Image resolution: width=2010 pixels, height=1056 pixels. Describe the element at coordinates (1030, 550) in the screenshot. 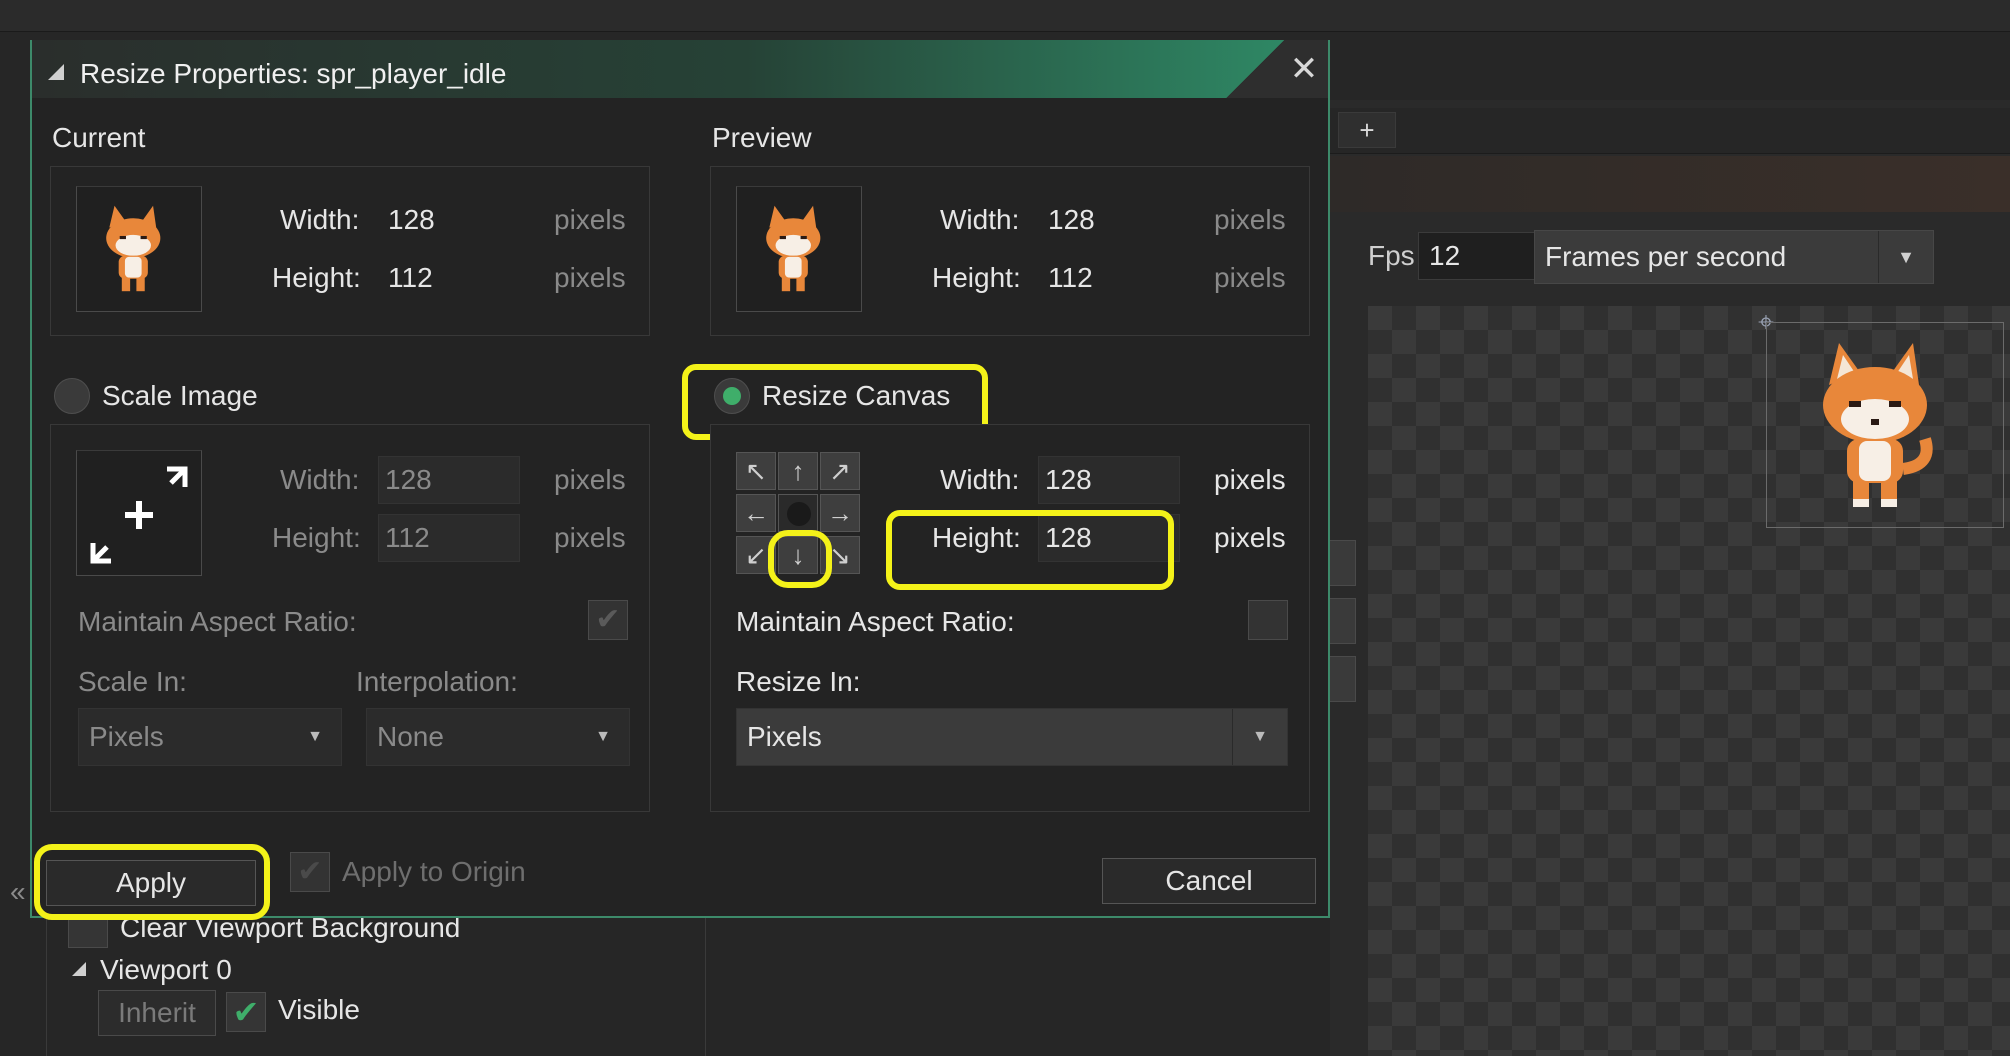

I see `canvas-height-highlight` at that location.